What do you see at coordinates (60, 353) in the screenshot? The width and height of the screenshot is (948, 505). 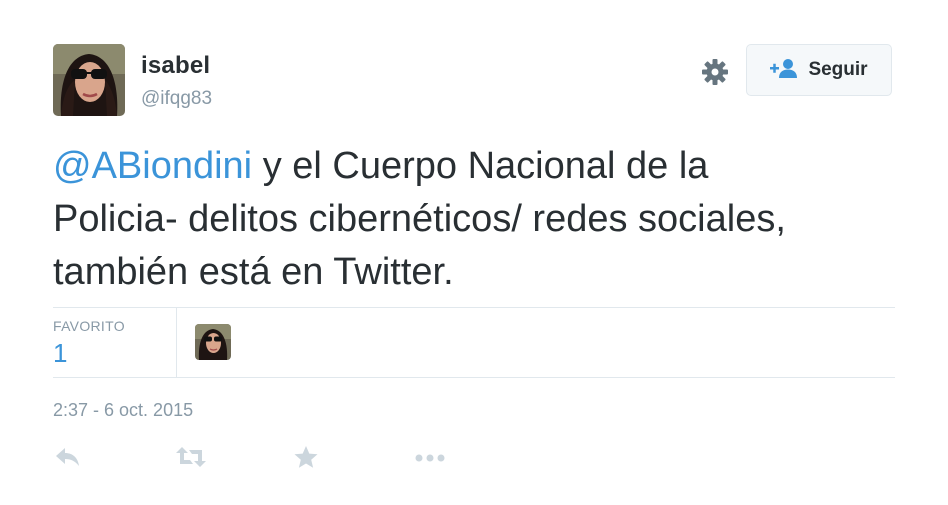 I see `favorites-count: 1` at bounding box center [60, 353].